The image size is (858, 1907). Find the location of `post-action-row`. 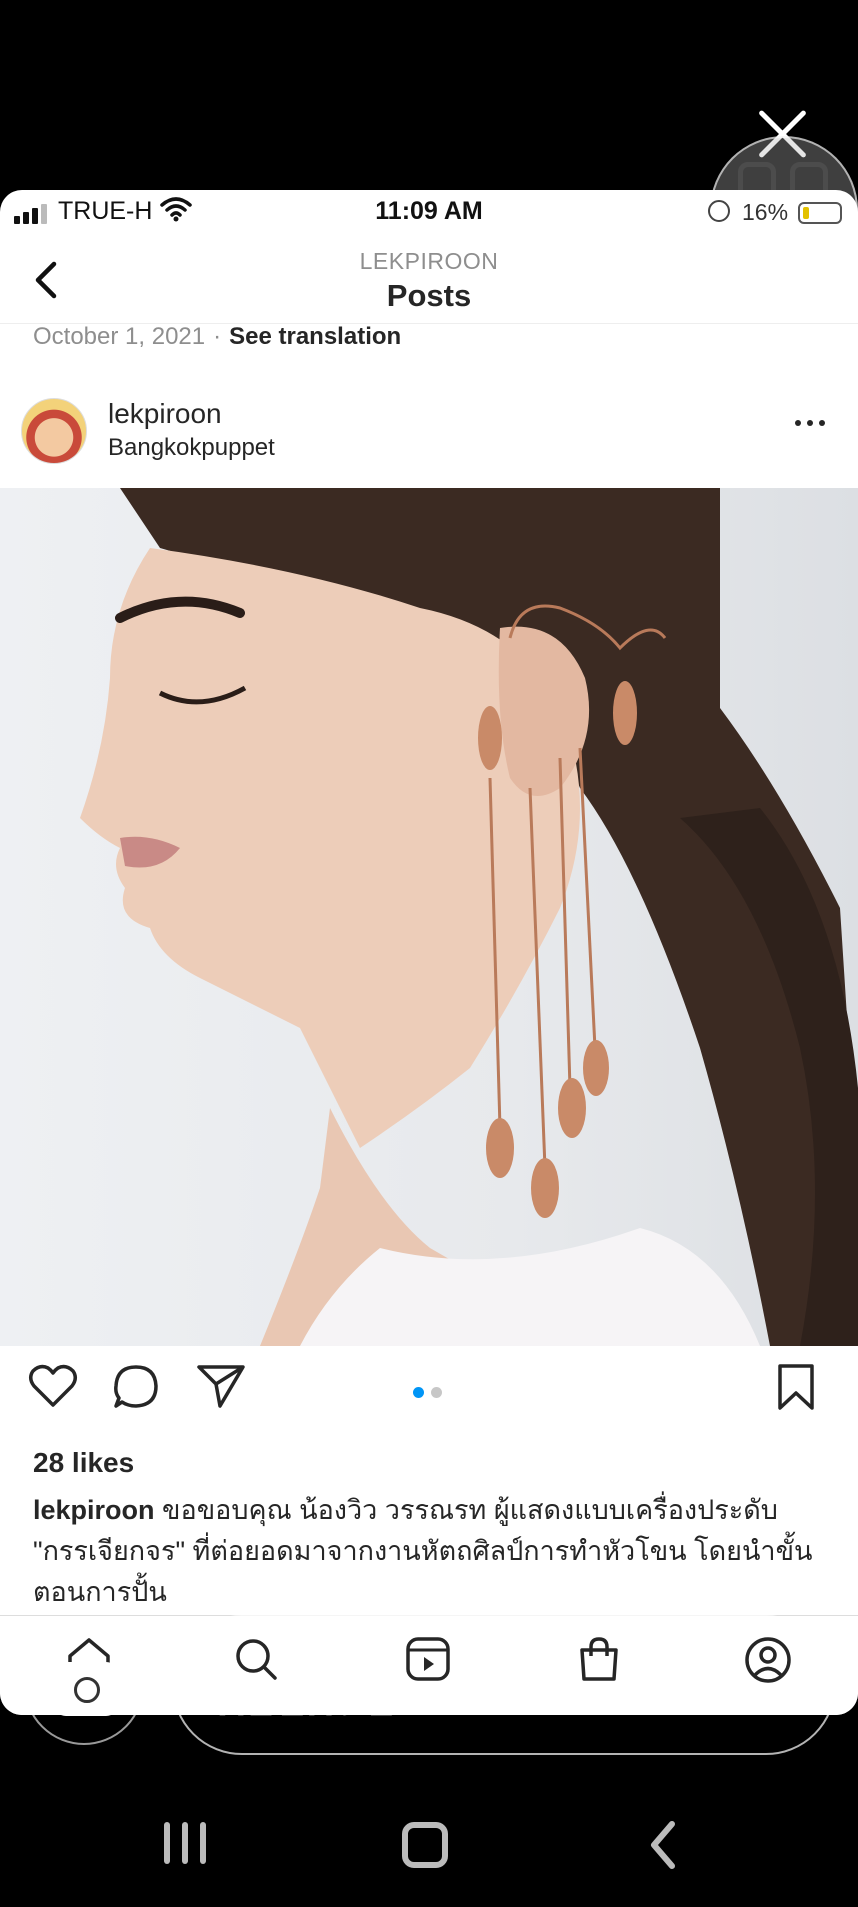

post-action-row is located at coordinates (429, 1393).